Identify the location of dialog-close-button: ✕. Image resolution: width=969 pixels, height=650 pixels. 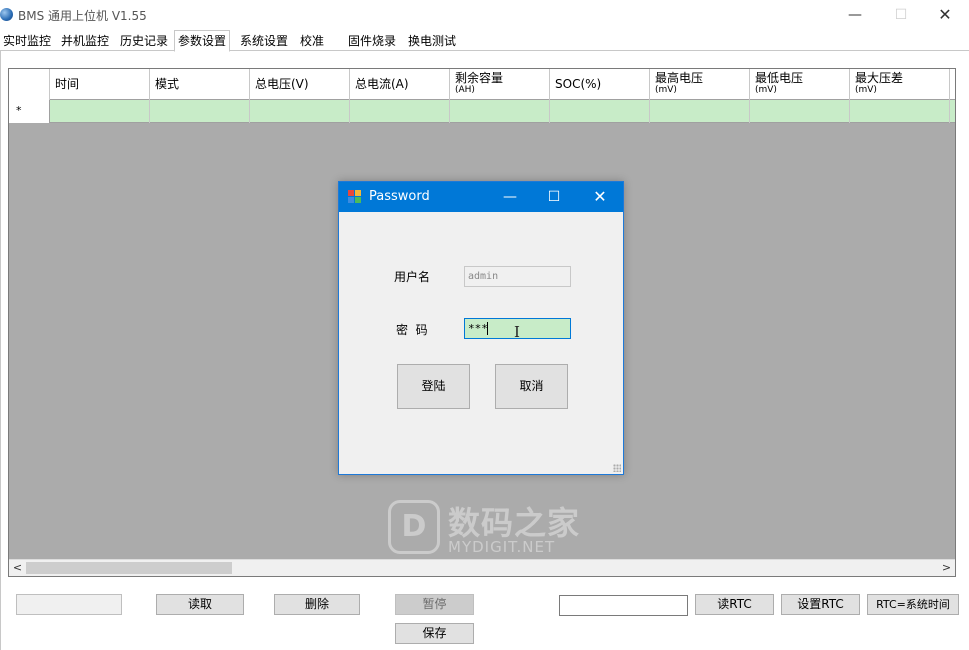
(600, 197).